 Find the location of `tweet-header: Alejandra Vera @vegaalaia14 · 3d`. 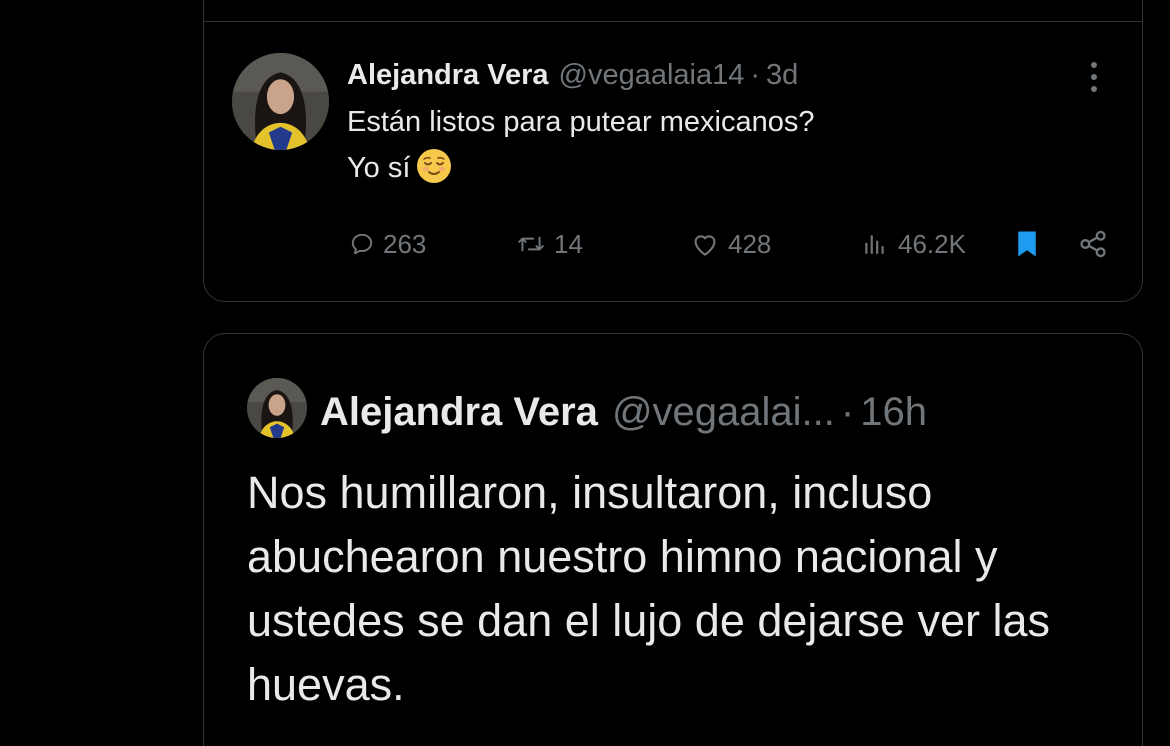

tweet-header: Alejandra Vera @vegaalaia14 · 3d is located at coordinates (572, 75).